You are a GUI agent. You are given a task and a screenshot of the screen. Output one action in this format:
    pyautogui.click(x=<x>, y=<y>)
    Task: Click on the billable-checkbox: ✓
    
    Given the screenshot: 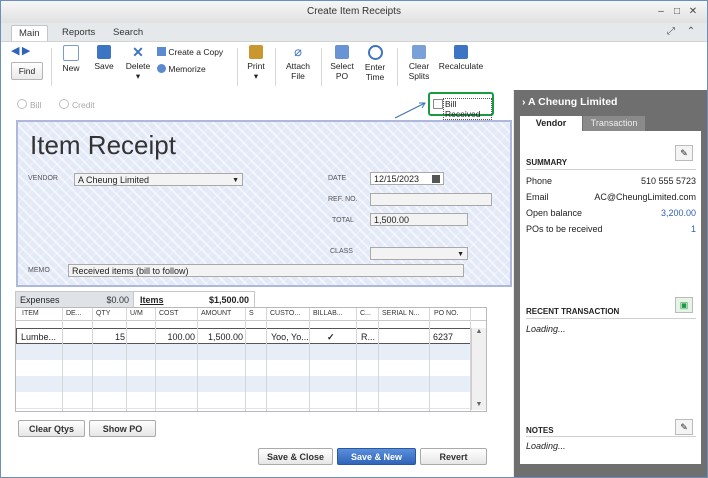 What is the action you would take?
    pyautogui.click(x=331, y=337)
    